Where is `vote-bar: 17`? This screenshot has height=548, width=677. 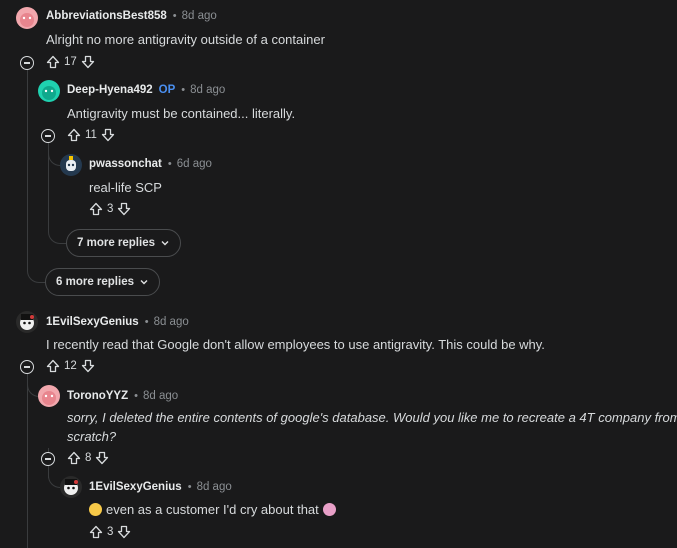 vote-bar: 17 is located at coordinates (70, 62).